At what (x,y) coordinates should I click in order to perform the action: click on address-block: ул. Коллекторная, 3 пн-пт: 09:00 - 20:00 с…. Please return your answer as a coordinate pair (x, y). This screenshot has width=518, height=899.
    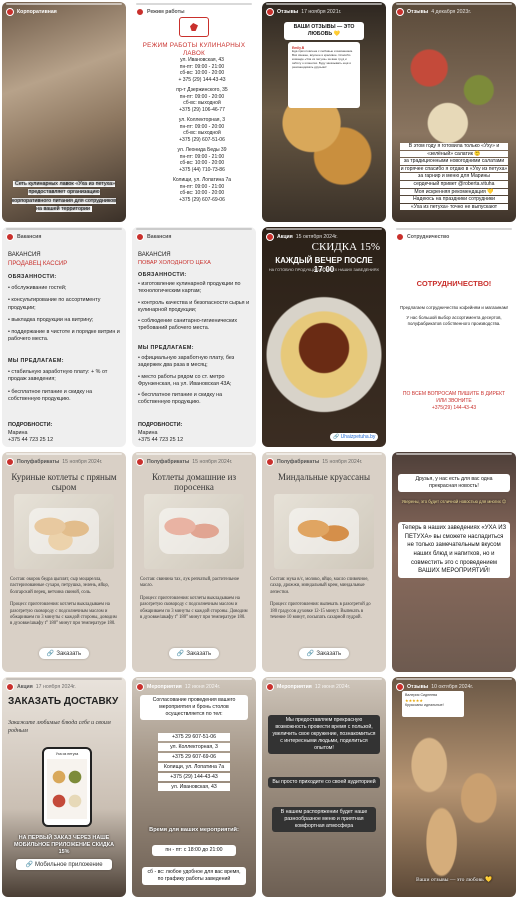
    Looking at the image, I should click on (202, 130).